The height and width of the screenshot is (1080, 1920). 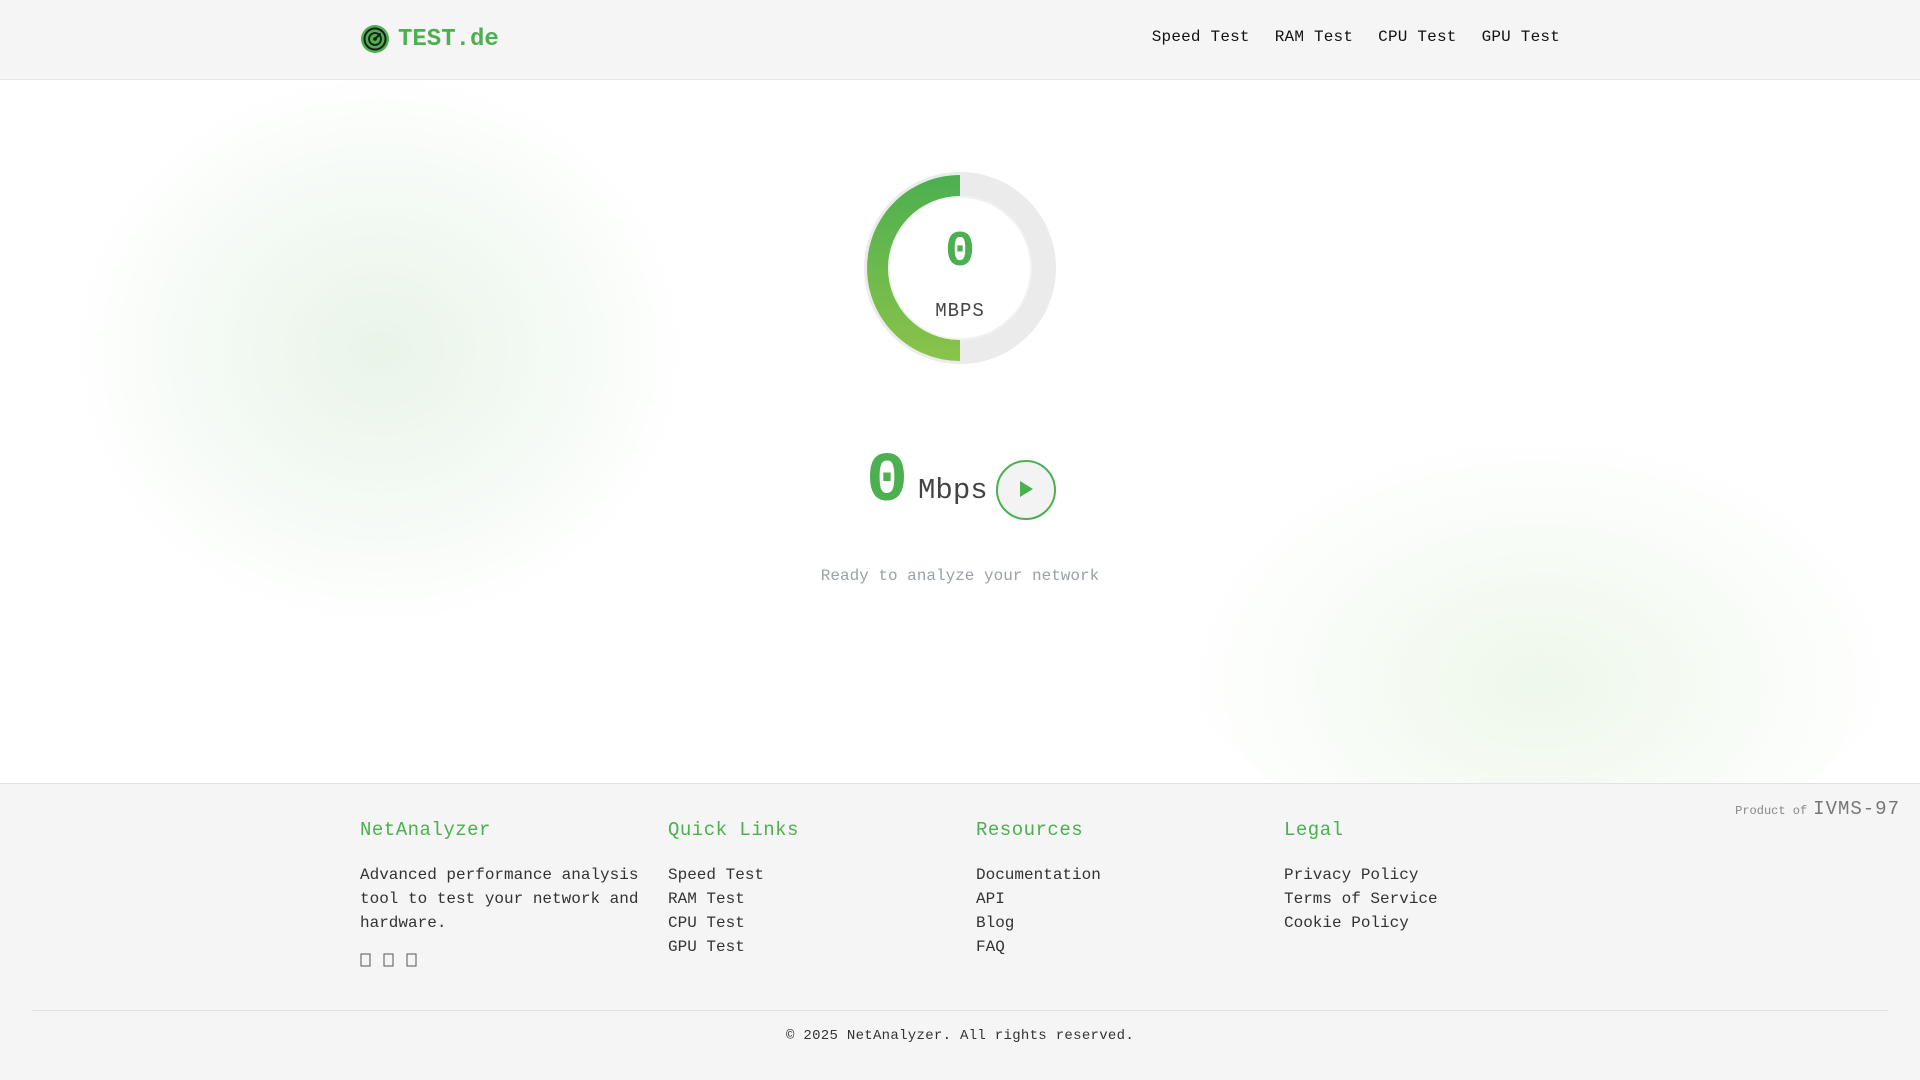 I want to click on speed-value: 0, so click(x=887, y=482).